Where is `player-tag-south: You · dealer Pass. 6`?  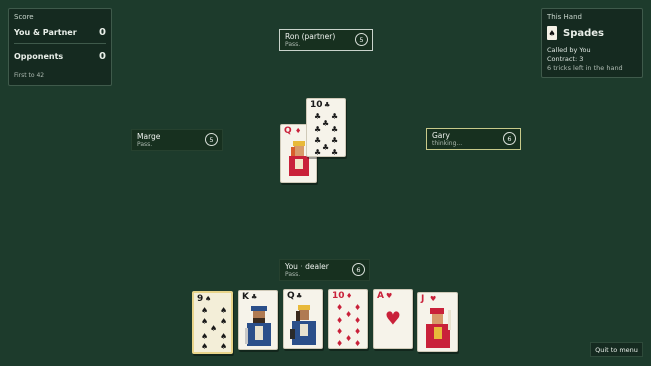 player-tag-south: You · dealer Pass. 6 is located at coordinates (324, 270).